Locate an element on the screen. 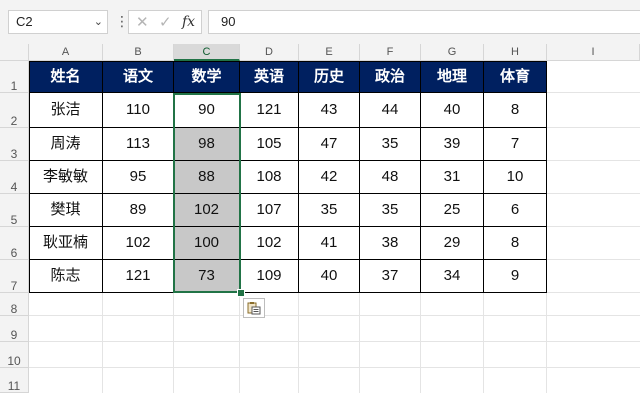 The height and width of the screenshot is (393, 640). table-cell: 39 is located at coordinates (452, 144).